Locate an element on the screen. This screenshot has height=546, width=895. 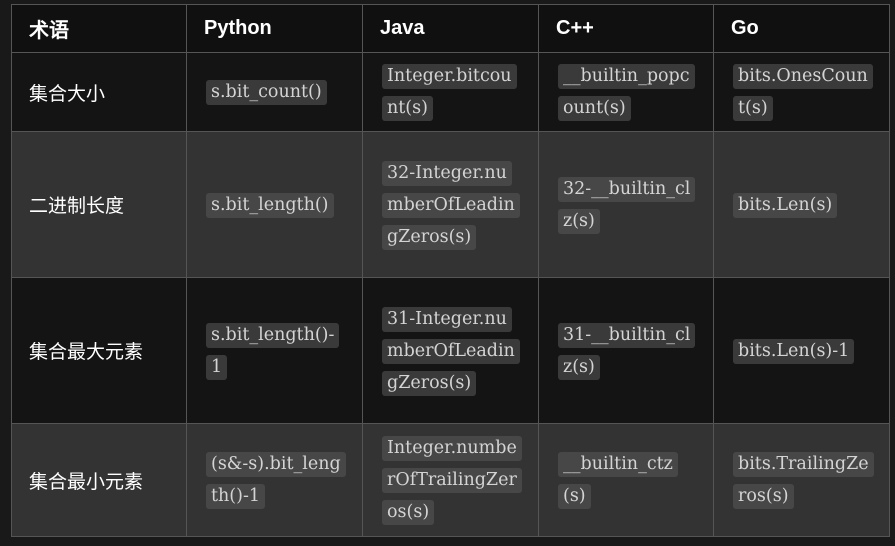
java-code: 32-Integer.numberOfLeadingZeros(s) is located at coordinates (451, 205).